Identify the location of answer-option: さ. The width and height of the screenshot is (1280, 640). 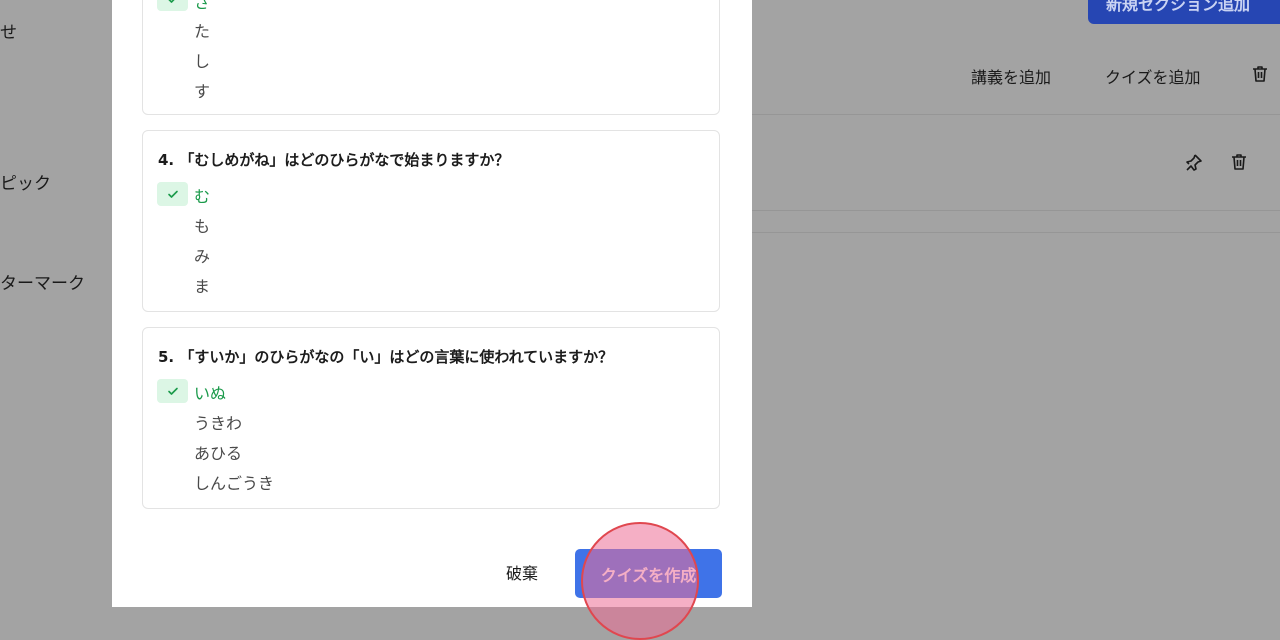
(202, 6).